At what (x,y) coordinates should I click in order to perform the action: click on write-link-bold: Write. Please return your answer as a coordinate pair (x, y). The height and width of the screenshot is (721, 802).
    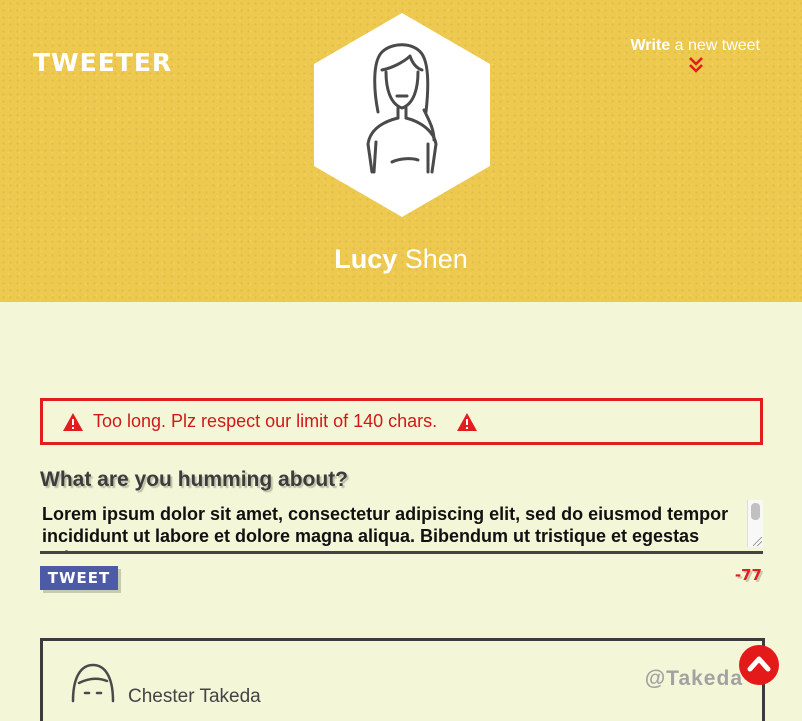
    Looking at the image, I should click on (650, 45).